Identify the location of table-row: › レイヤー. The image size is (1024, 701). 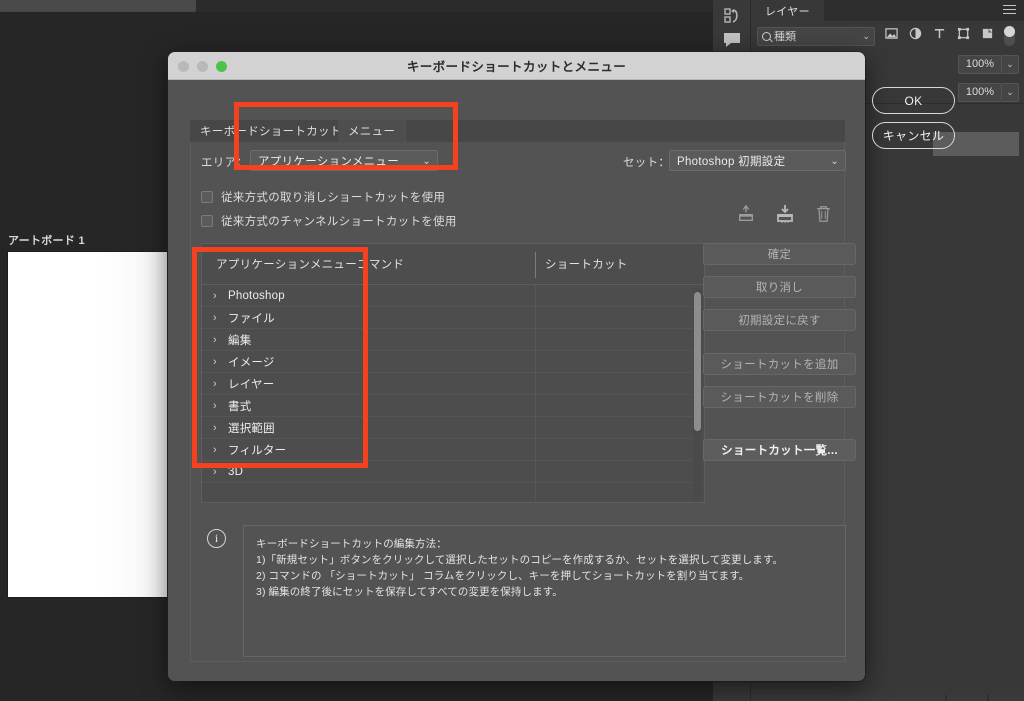
(453, 384).